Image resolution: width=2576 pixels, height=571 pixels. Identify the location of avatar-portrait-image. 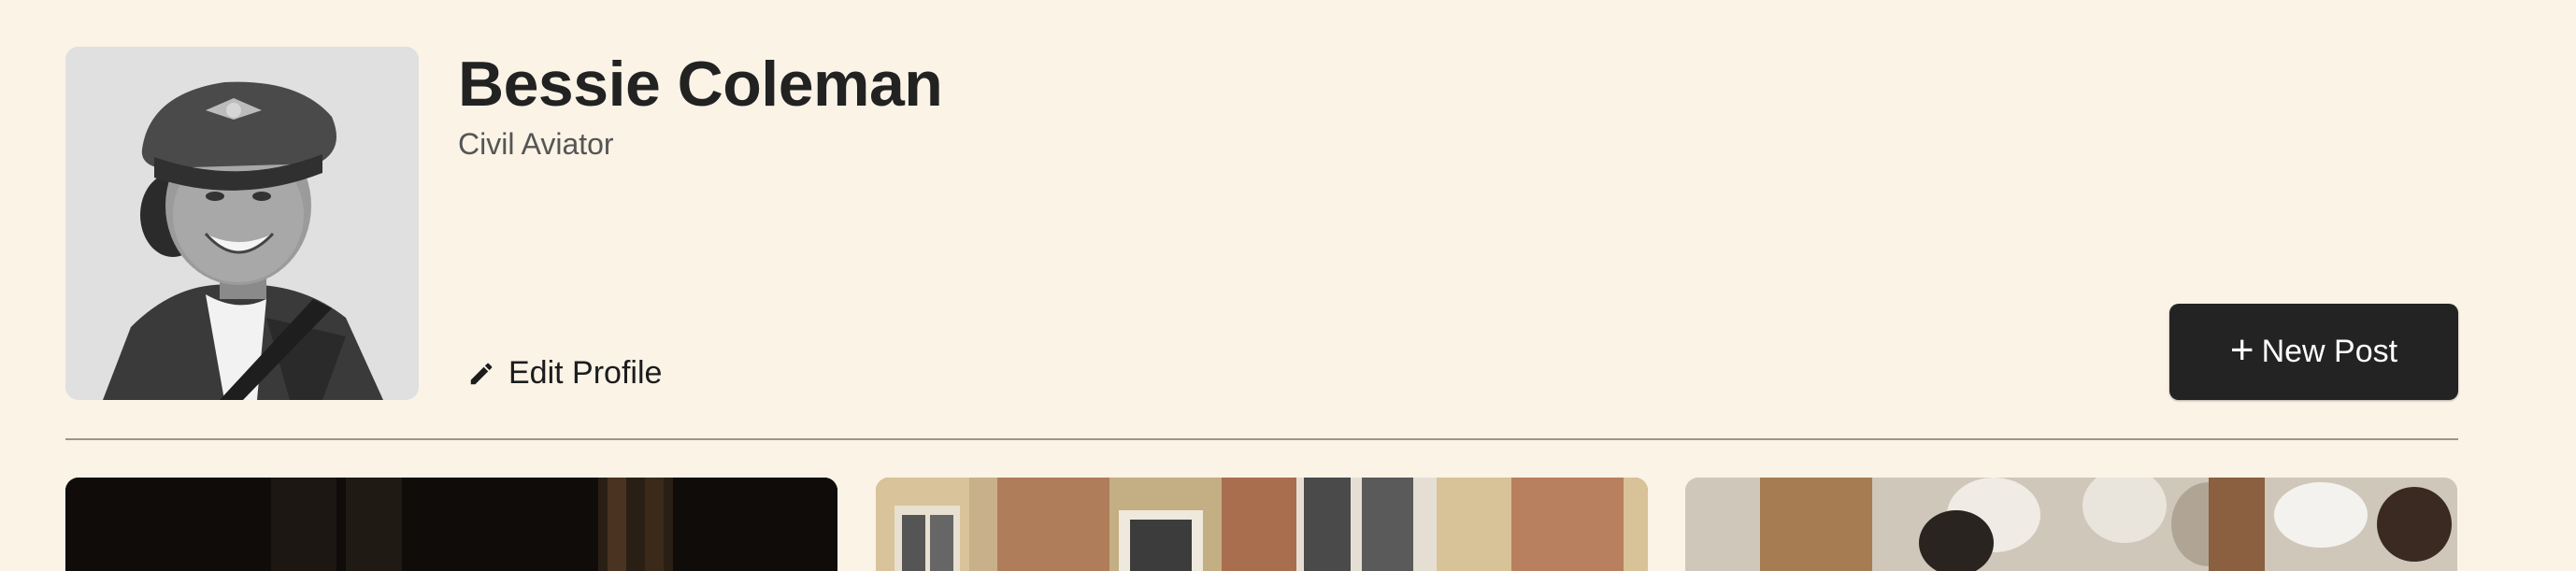
(242, 224).